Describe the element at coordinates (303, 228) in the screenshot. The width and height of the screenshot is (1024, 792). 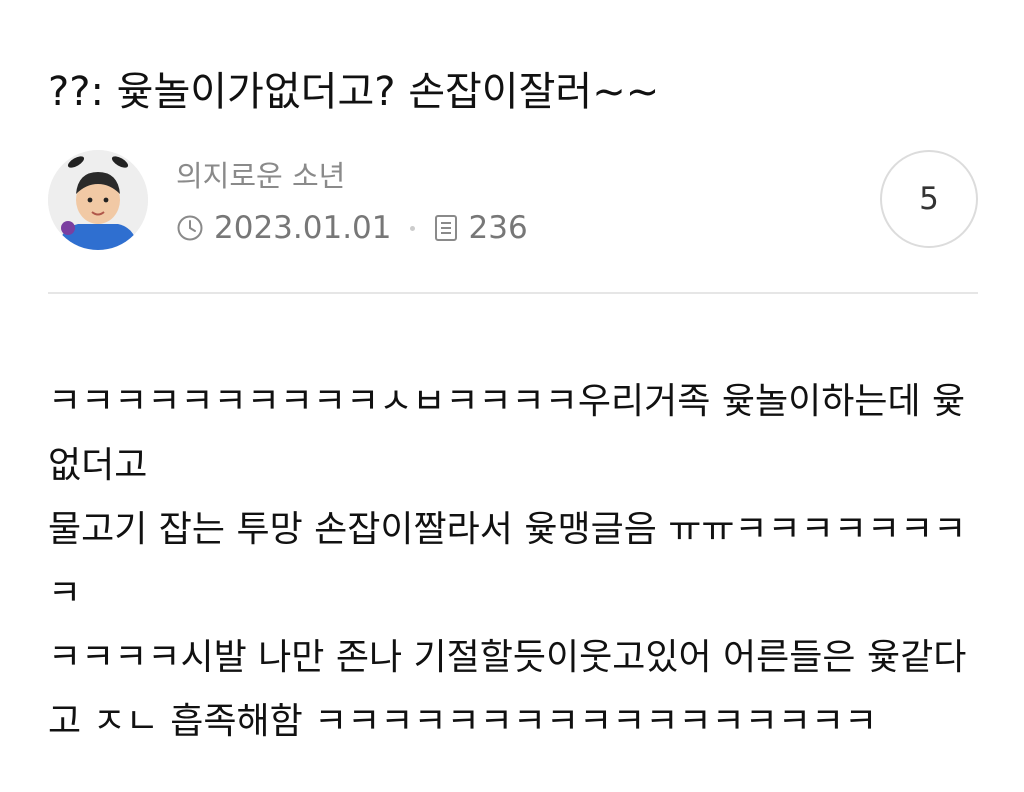
I see `post-date: 2023.01.01` at that location.